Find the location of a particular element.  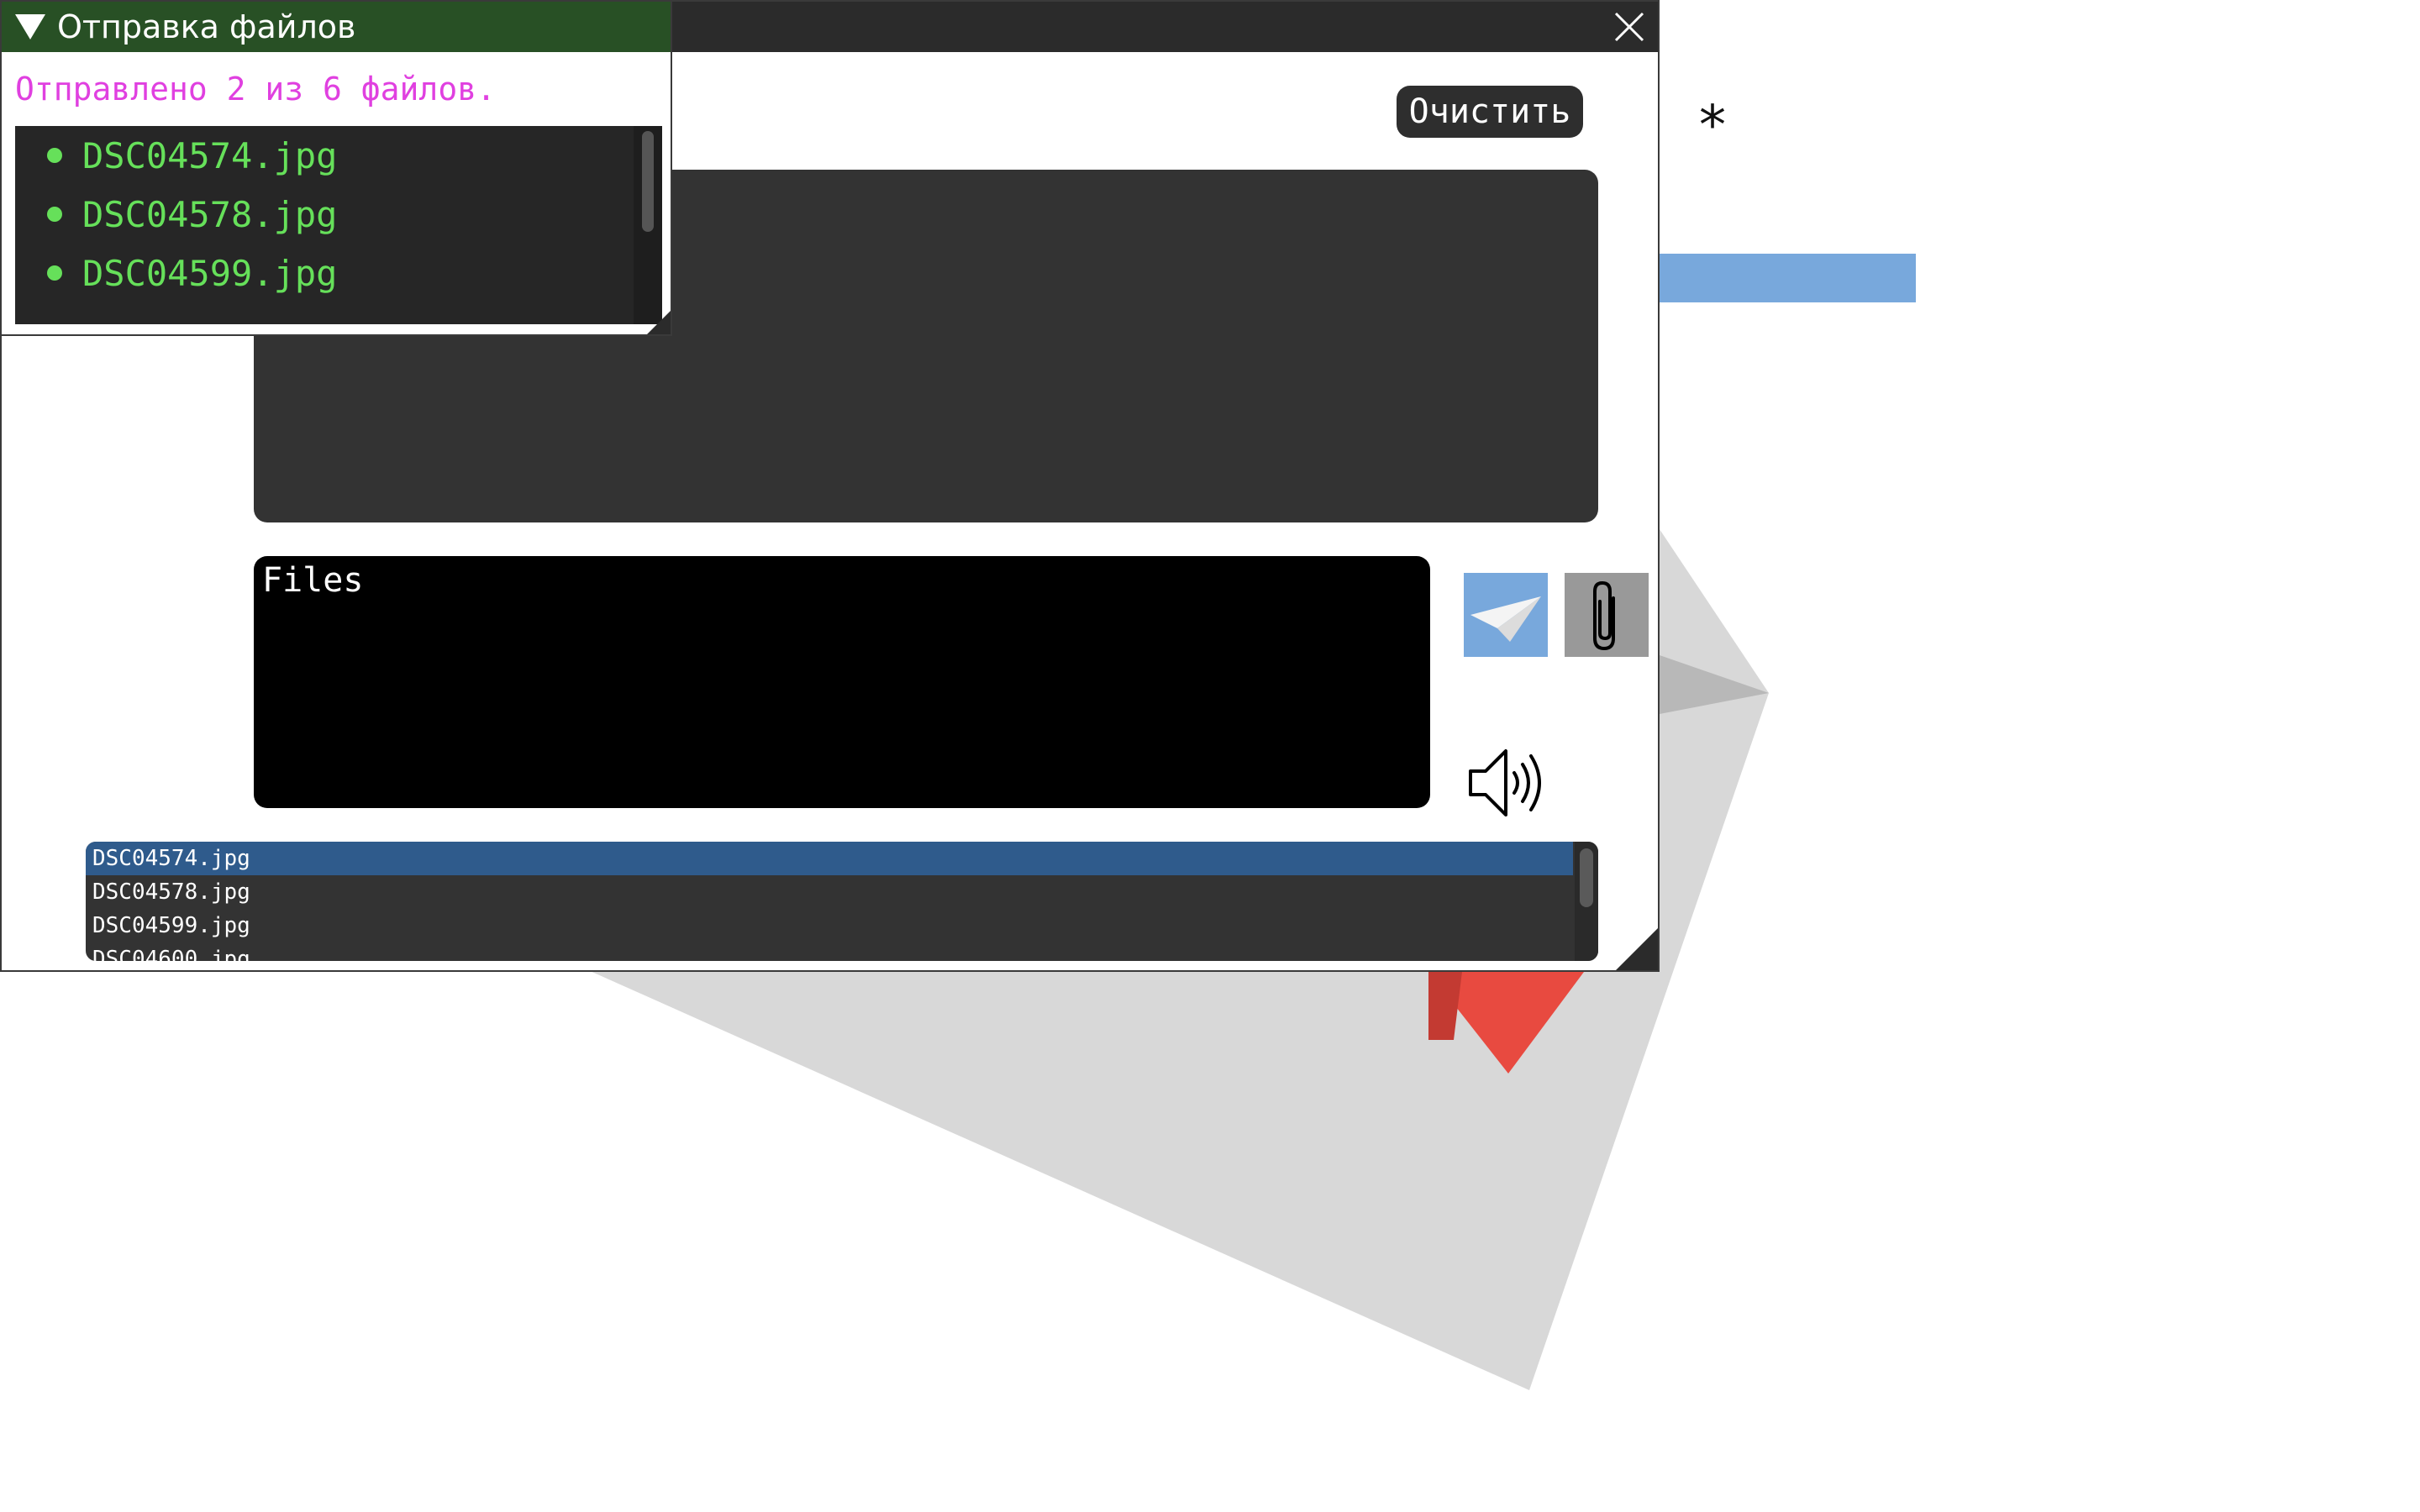

uploaded-file-name: DSC04578.jpg is located at coordinates (210, 214).